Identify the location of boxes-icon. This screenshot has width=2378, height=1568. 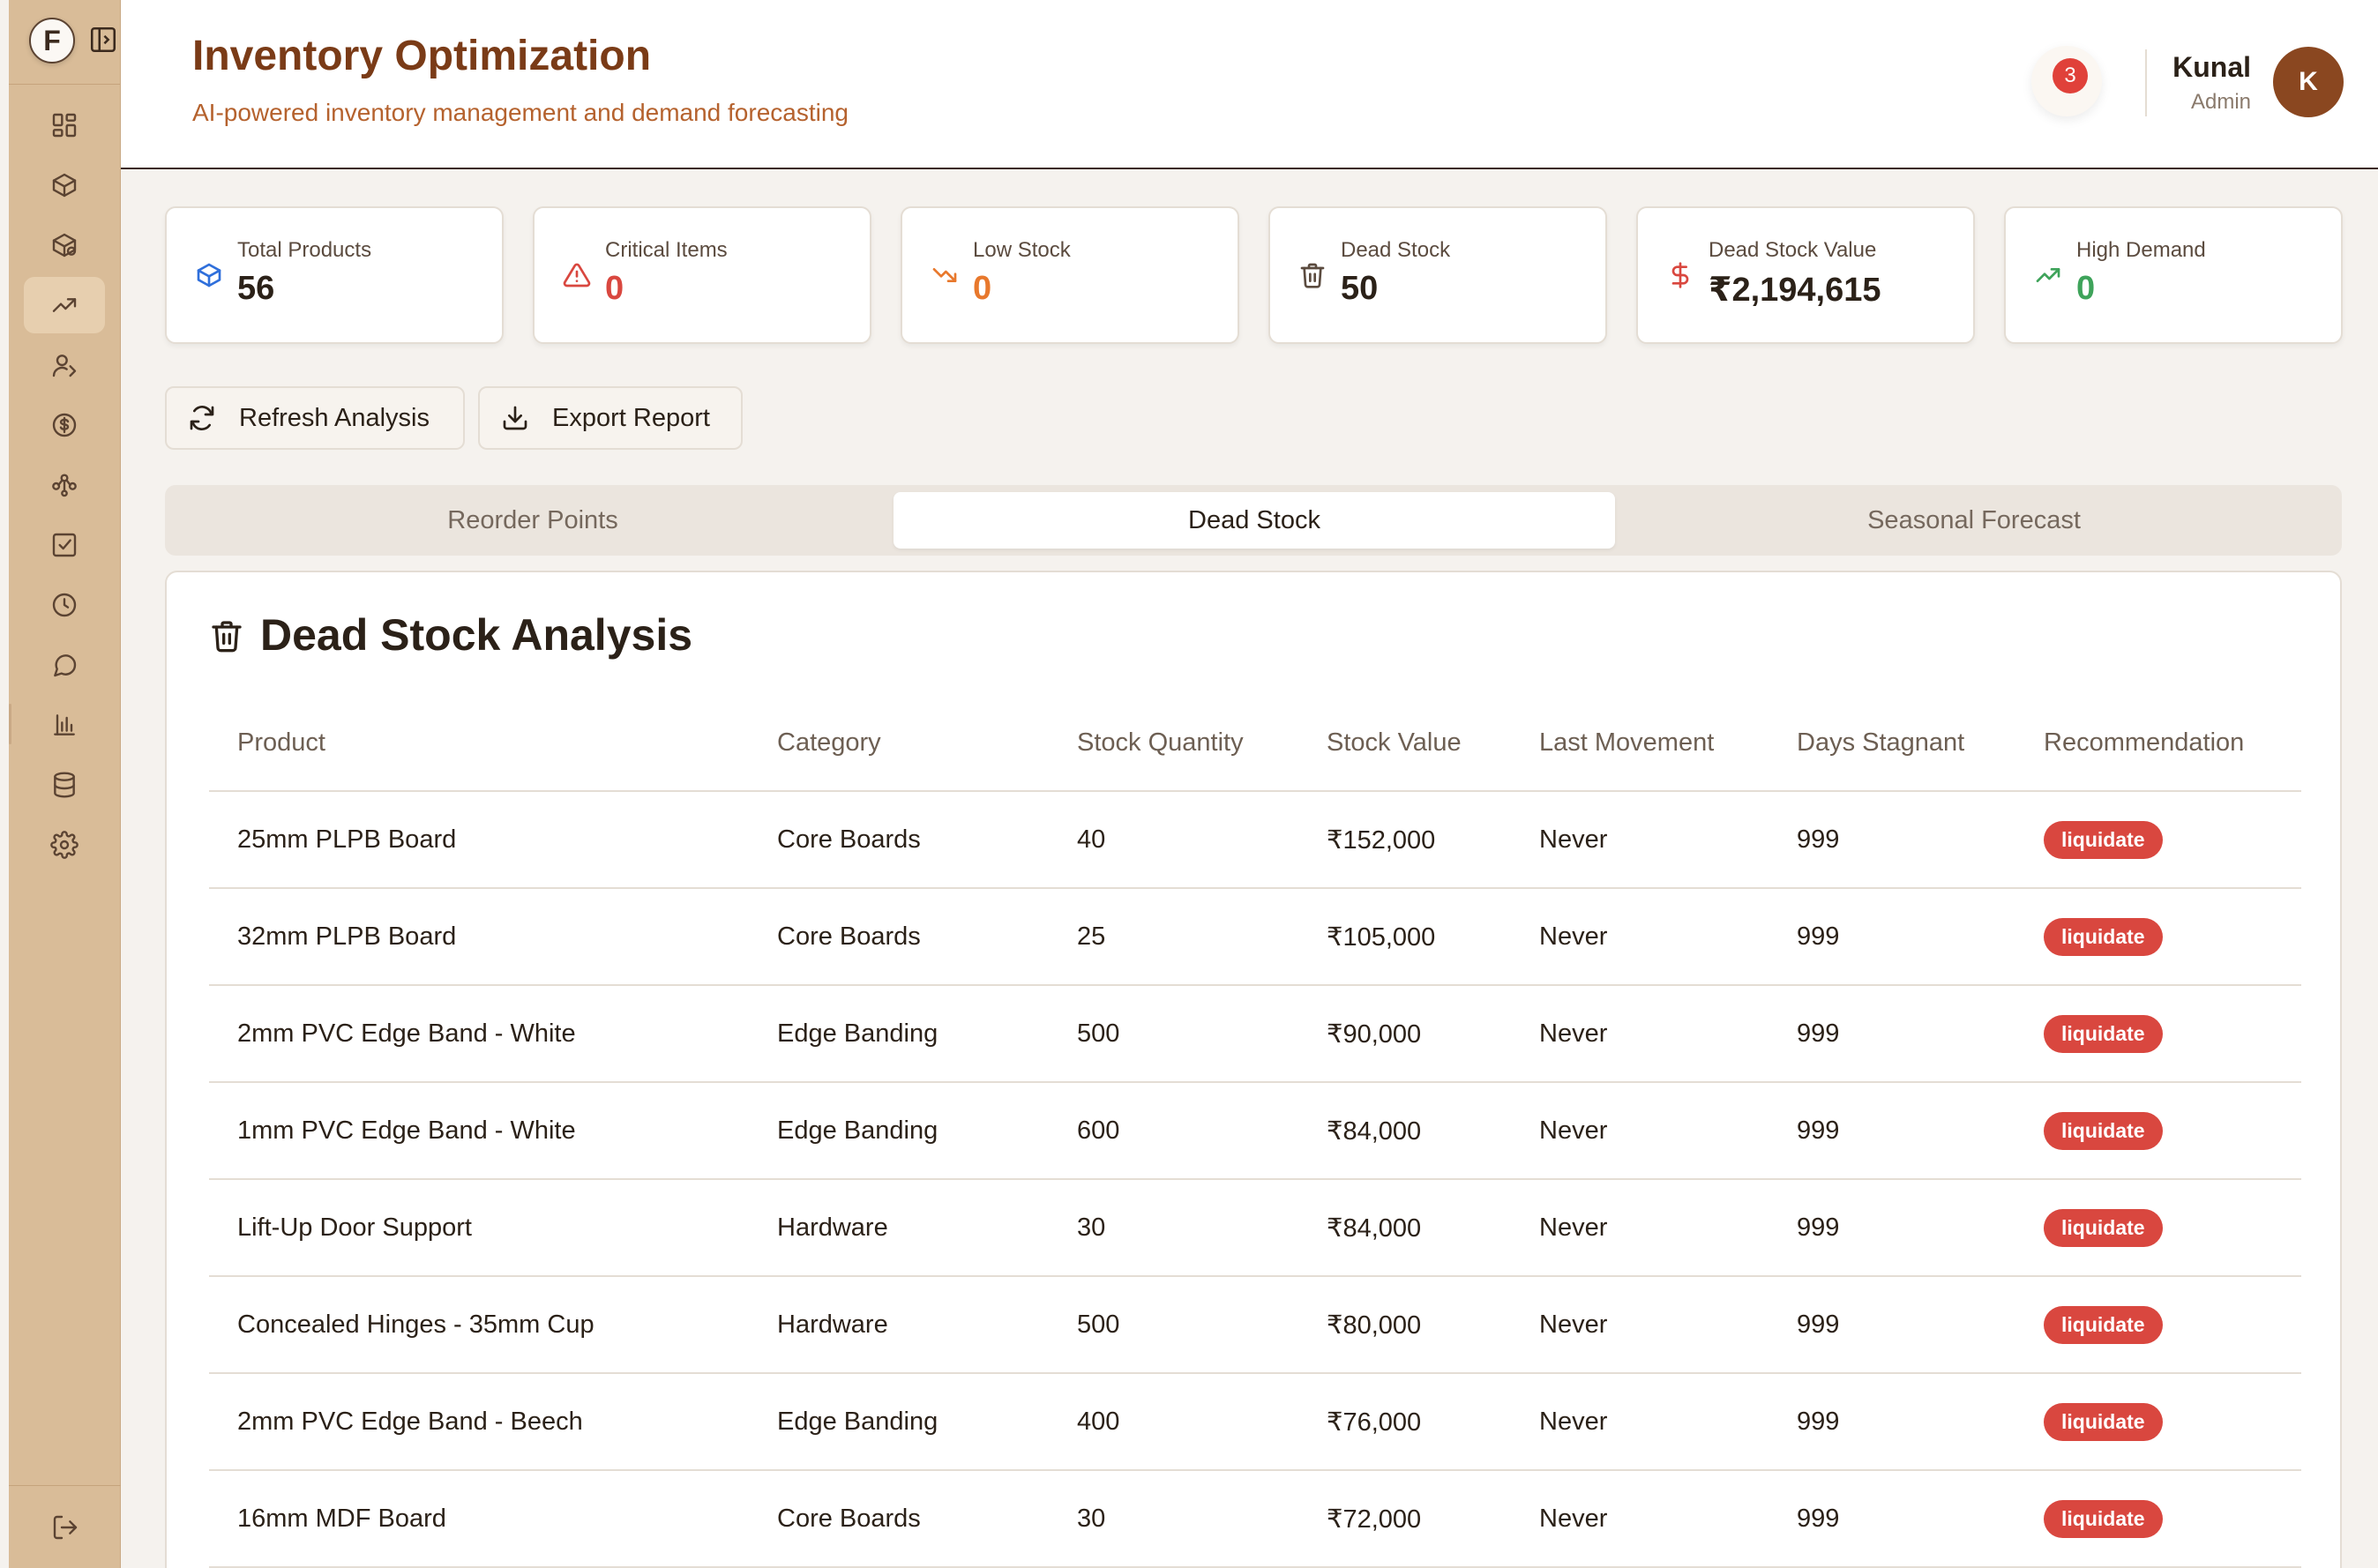
(64, 245).